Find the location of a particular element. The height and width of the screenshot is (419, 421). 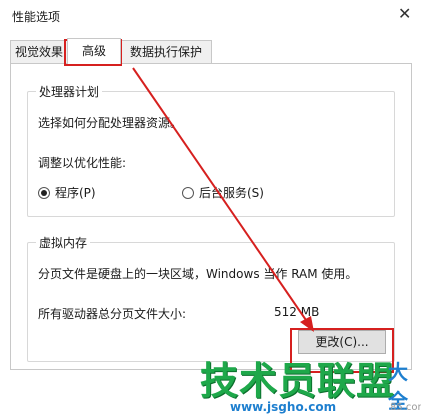

optimize-label: 调整以优化性能: is located at coordinates (82, 163).